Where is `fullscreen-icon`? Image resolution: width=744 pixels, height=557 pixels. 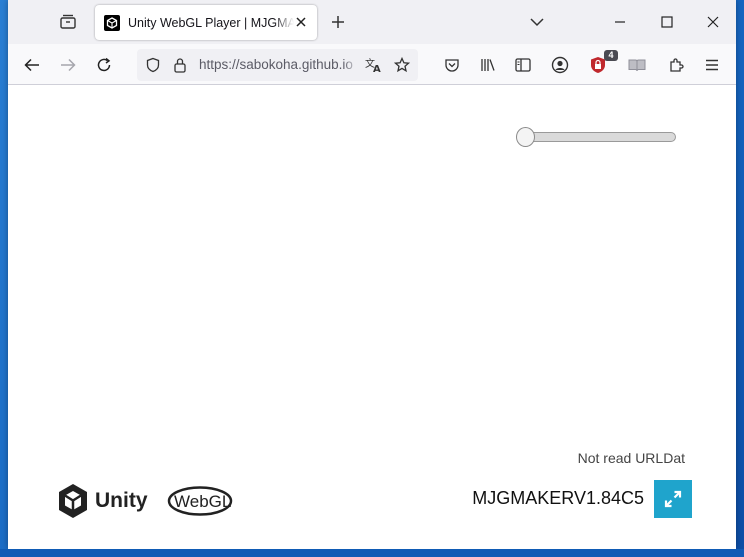
fullscreen-icon is located at coordinates (673, 499).